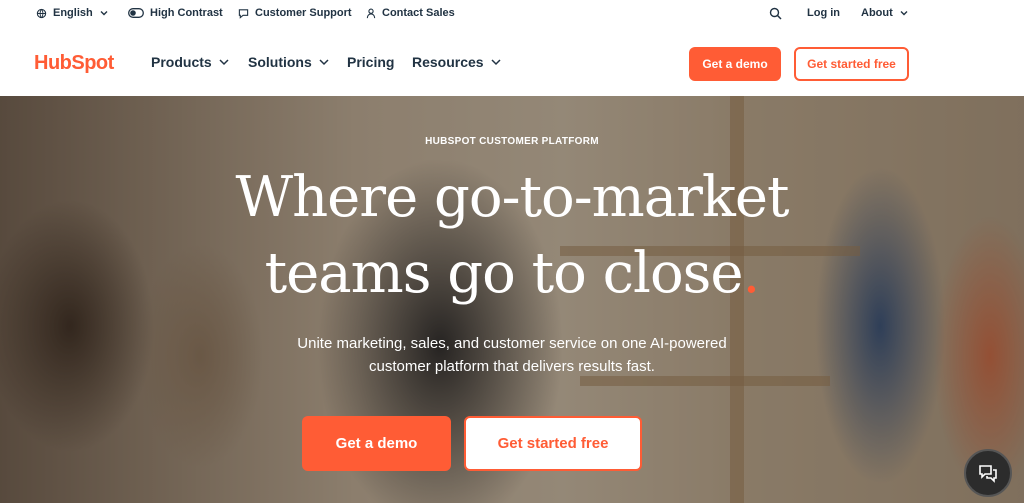  What do you see at coordinates (181, 62) in the screenshot?
I see `nav-products-label: Products` at bounding box center [181, 62].